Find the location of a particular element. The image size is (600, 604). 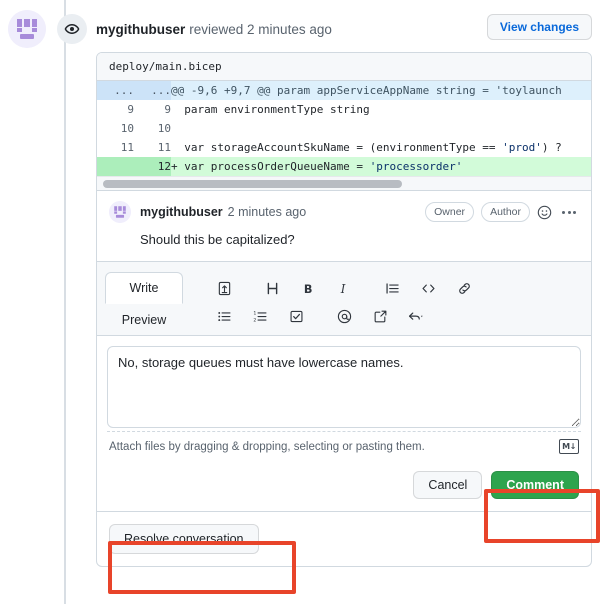

comment-header: mygithubuser 2 minutes ago Owner Author is located at coordinates (344, 212).